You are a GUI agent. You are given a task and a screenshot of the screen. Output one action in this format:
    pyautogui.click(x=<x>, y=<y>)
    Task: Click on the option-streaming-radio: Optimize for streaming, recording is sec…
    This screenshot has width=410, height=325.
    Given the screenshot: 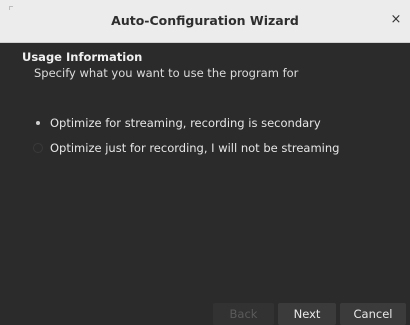 What is the action you would take?
    pyautogui.click(x=177, y=123)
    